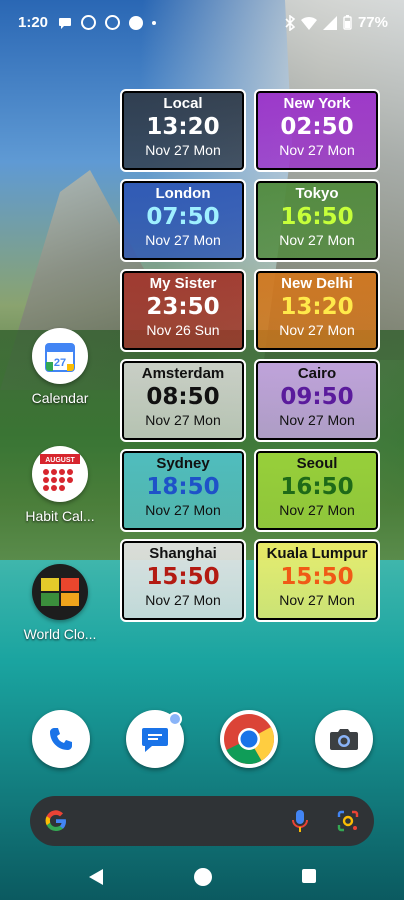 This screenshot has width=404, height=900. What do you see at coordinates (96, 879) in the screenshot?
I see `back-icon` at bounding box center [96, 879].